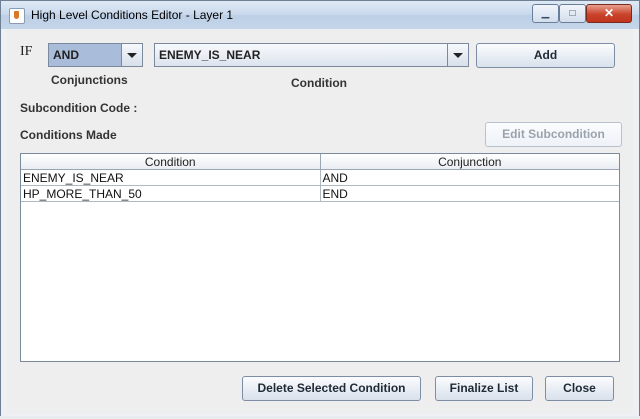 The height and width of the screenshot is (419, 640). Describe the element at coordinates (210, 55) in the screenshot. I see `condition-selected: ENEMY_IS_NEAR` at that location.